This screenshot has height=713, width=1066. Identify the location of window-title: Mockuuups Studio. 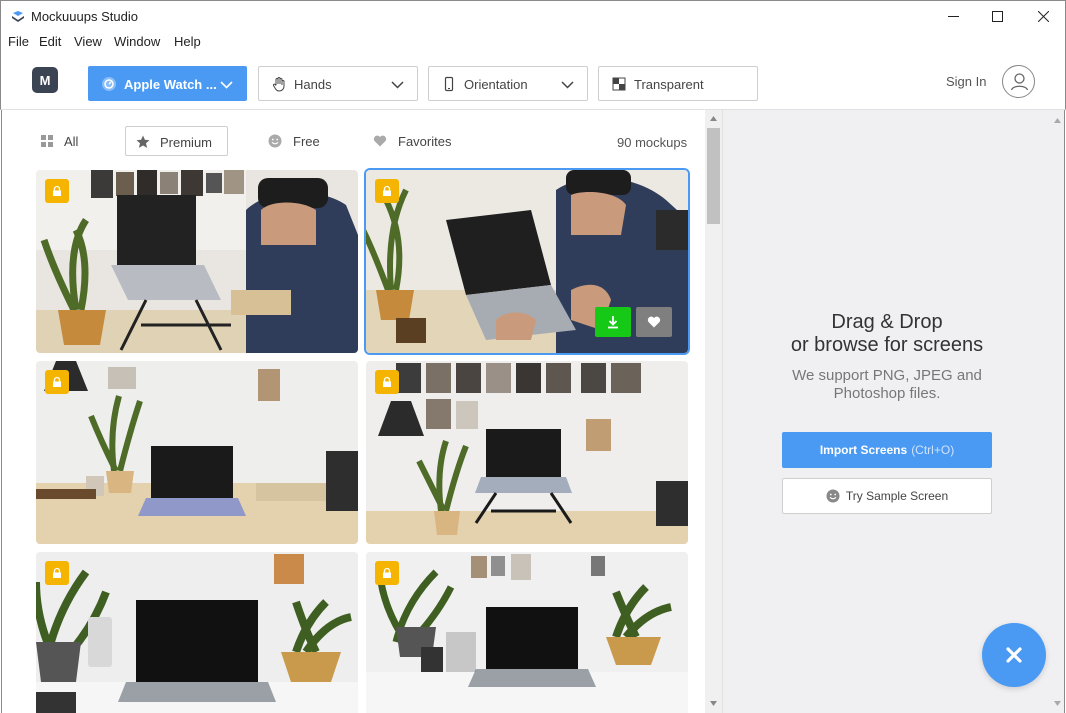
(84, 16).